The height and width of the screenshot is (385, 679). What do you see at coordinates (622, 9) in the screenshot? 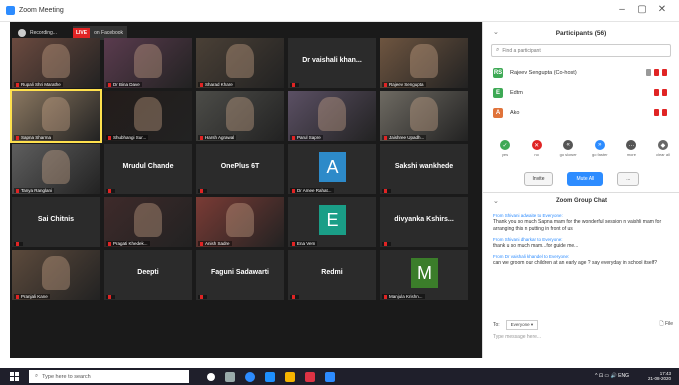
I see `minimize-button: –` at bounding box center [622, 9].